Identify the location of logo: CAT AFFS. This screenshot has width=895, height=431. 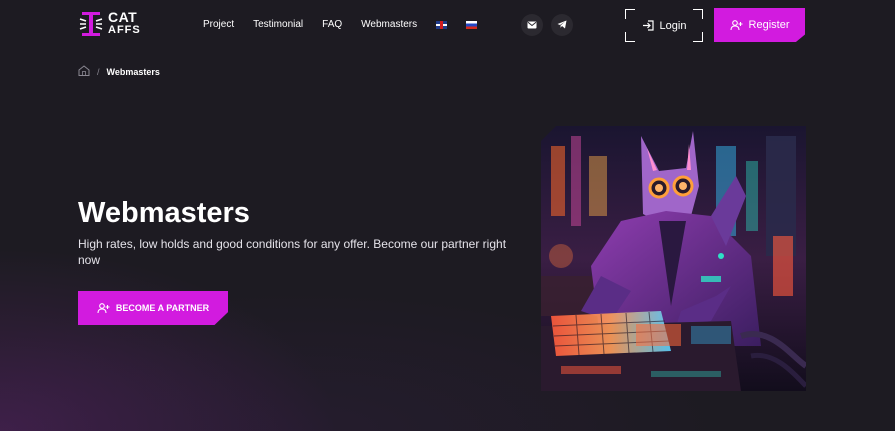
(118, 24).